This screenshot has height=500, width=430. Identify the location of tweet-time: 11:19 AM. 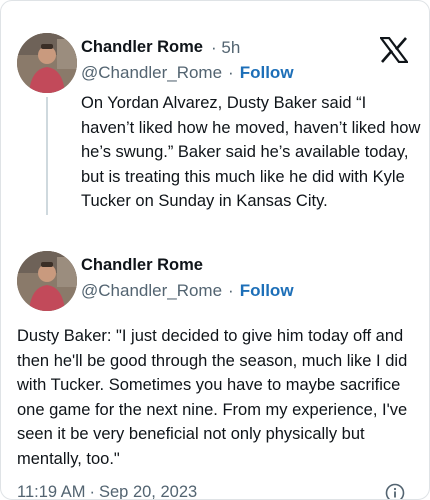
(51, 491).